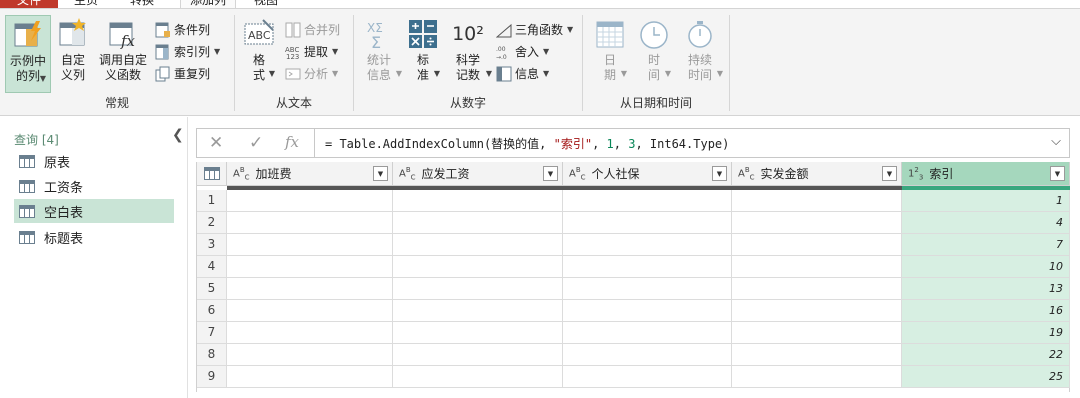 This screenshot has width=1080, height=398. What do you see at coordinates (522, 74) in the screenshot?
I see `information-button: 信息 ▼` at bounding box center [522, 74].